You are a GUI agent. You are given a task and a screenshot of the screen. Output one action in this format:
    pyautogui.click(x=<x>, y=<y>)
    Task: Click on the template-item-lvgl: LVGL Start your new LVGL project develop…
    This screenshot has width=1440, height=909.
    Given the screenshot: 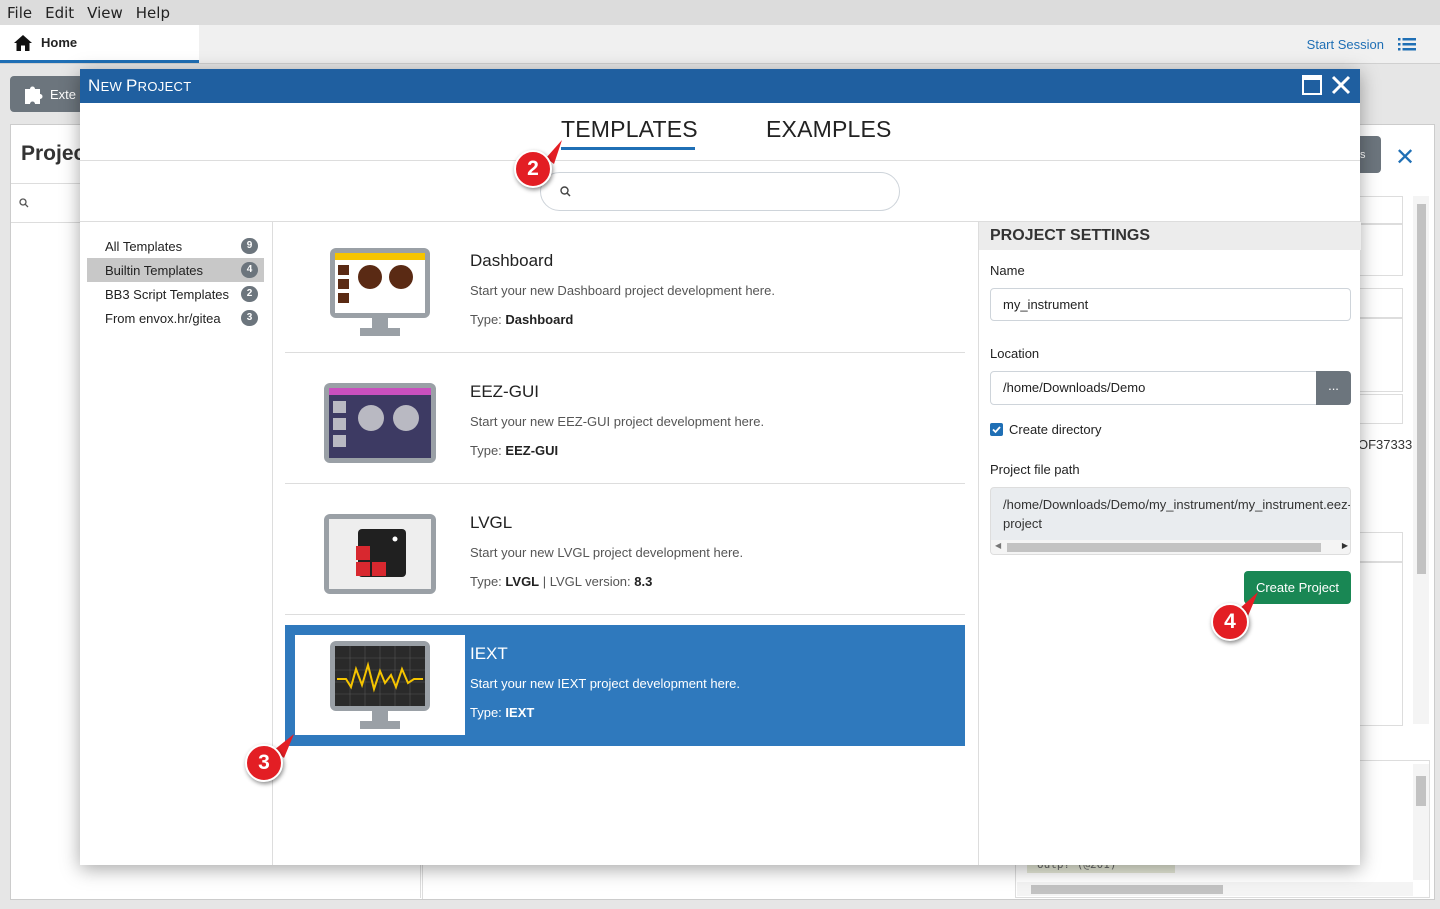 What is the action you would take?
    pyautogui.click(x=625, y=554)
    